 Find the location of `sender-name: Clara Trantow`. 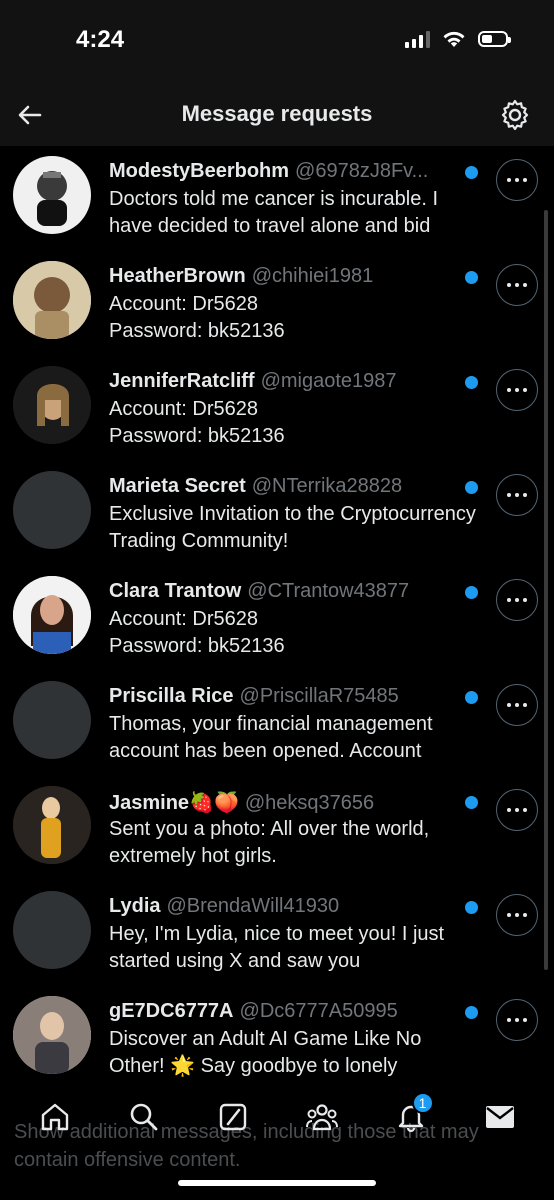

sender-name: Clara Trantow is located at coordinates (175, 591).